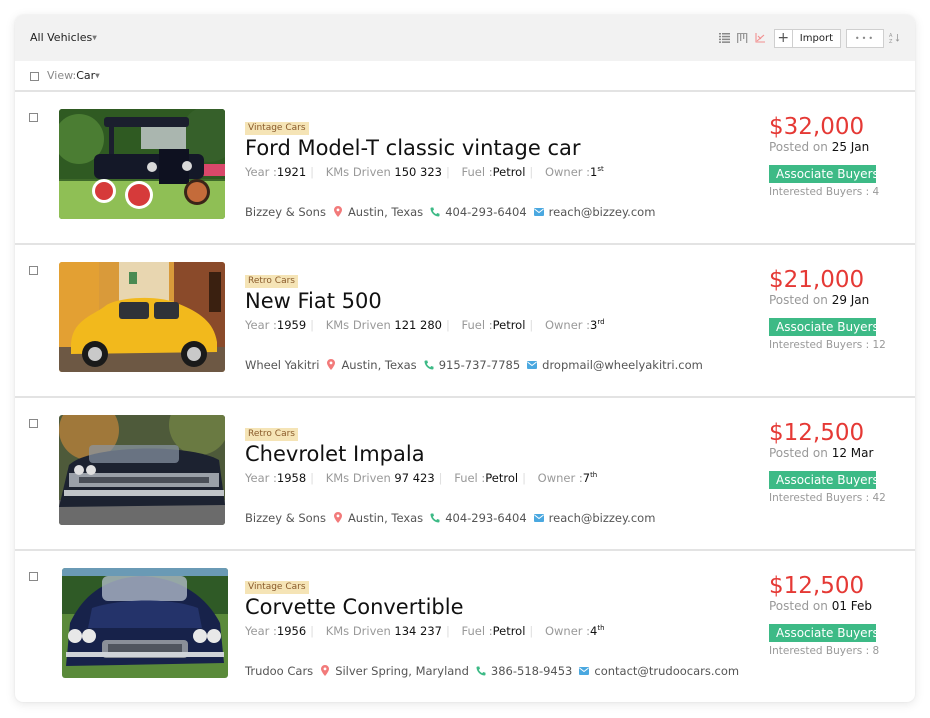  I want to click on interested-label: Interested Buyers :, so click(821, 192).